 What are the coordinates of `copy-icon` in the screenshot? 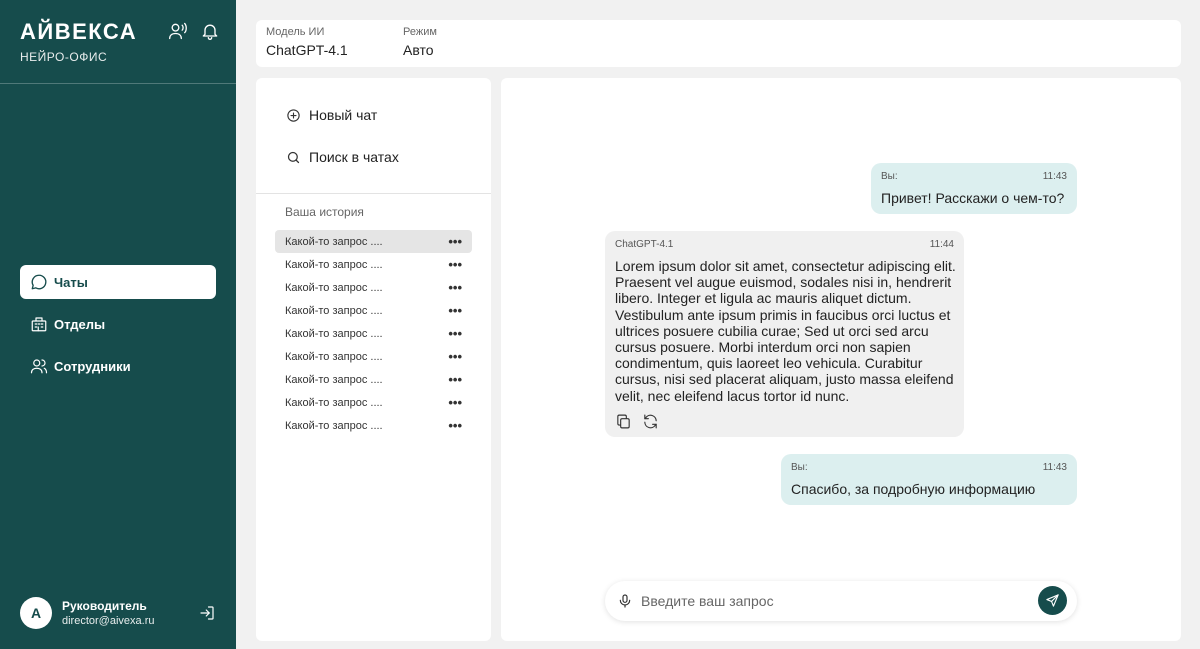 It's located at (623, 421).